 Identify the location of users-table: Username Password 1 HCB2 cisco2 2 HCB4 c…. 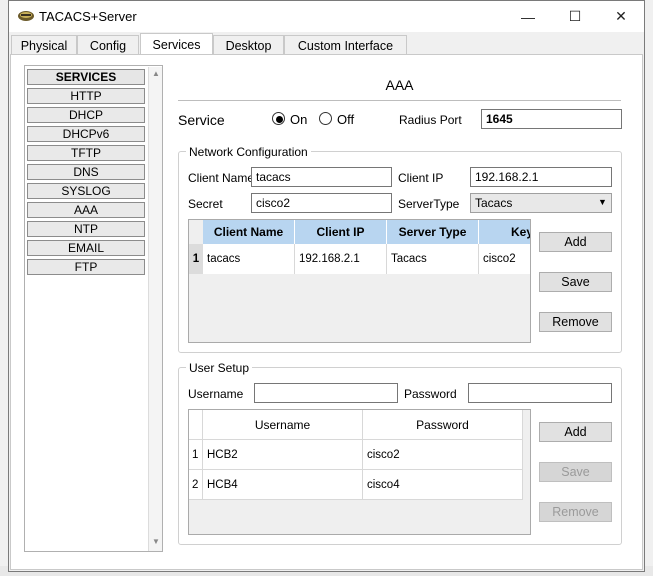
(359, 472).